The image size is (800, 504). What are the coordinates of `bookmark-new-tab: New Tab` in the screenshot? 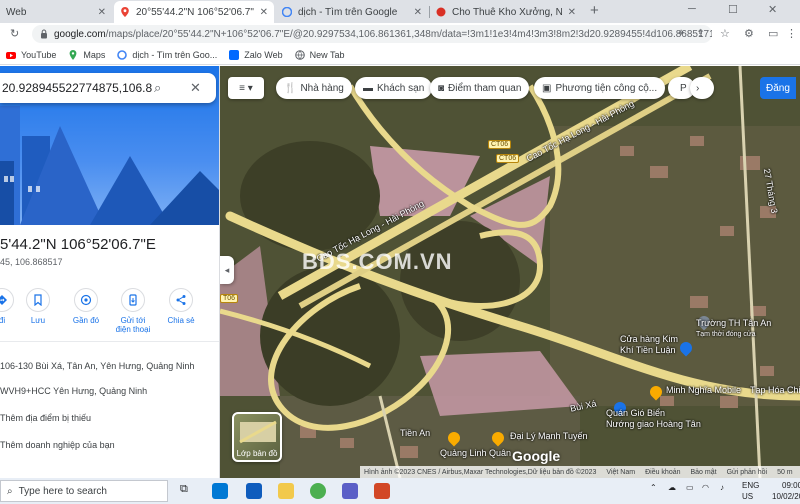 It's located at (319, 54).